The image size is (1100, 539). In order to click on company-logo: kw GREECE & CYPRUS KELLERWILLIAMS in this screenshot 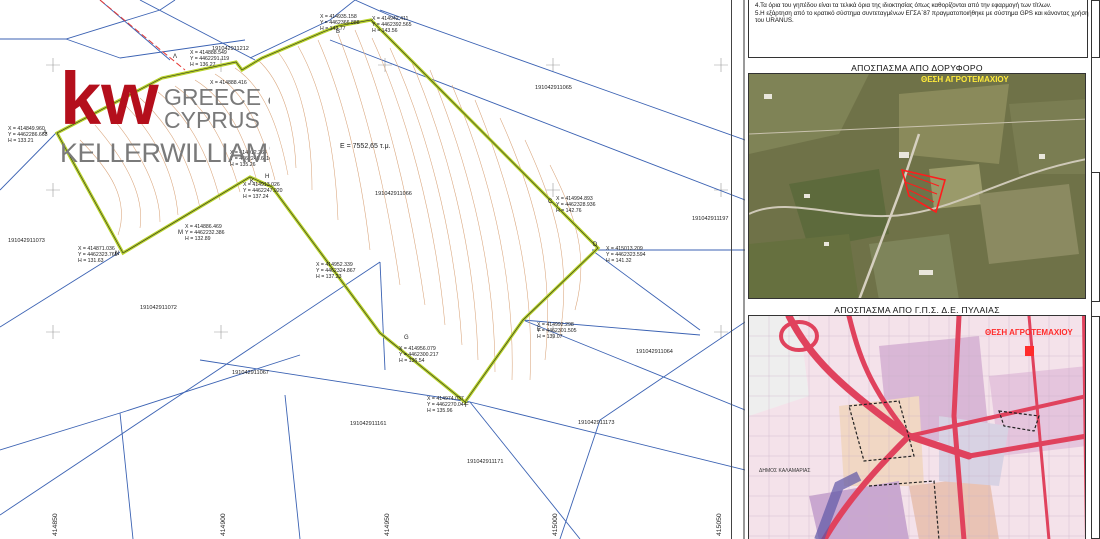, I will do `click(173, 112)`.